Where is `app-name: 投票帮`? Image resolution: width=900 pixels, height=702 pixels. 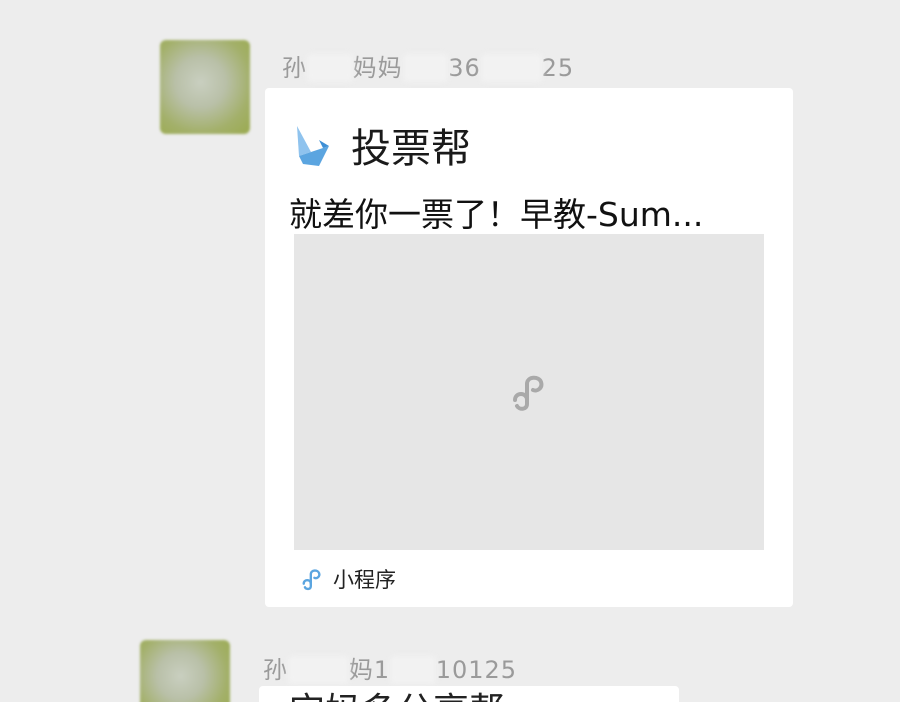 app-name: 投票帮 is located at coordinates (411, 149).